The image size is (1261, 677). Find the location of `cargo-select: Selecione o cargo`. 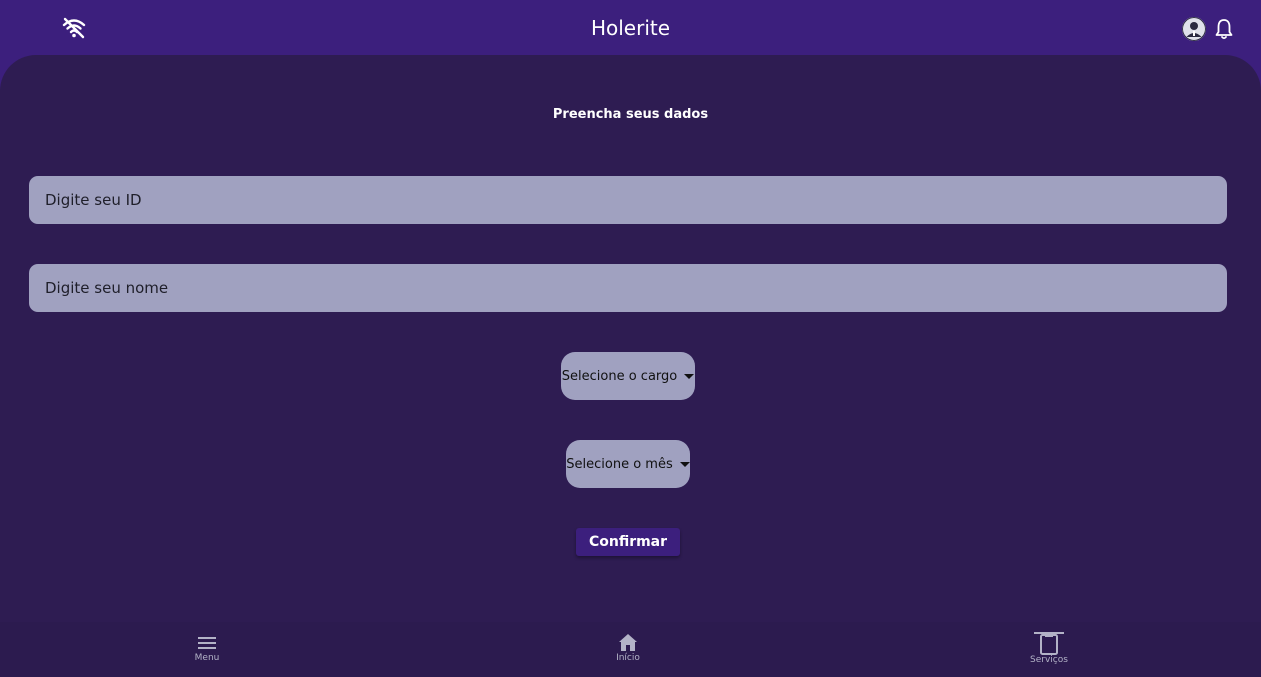

cargo-select: Selecione o cargo is located at coordinates (628, 376).